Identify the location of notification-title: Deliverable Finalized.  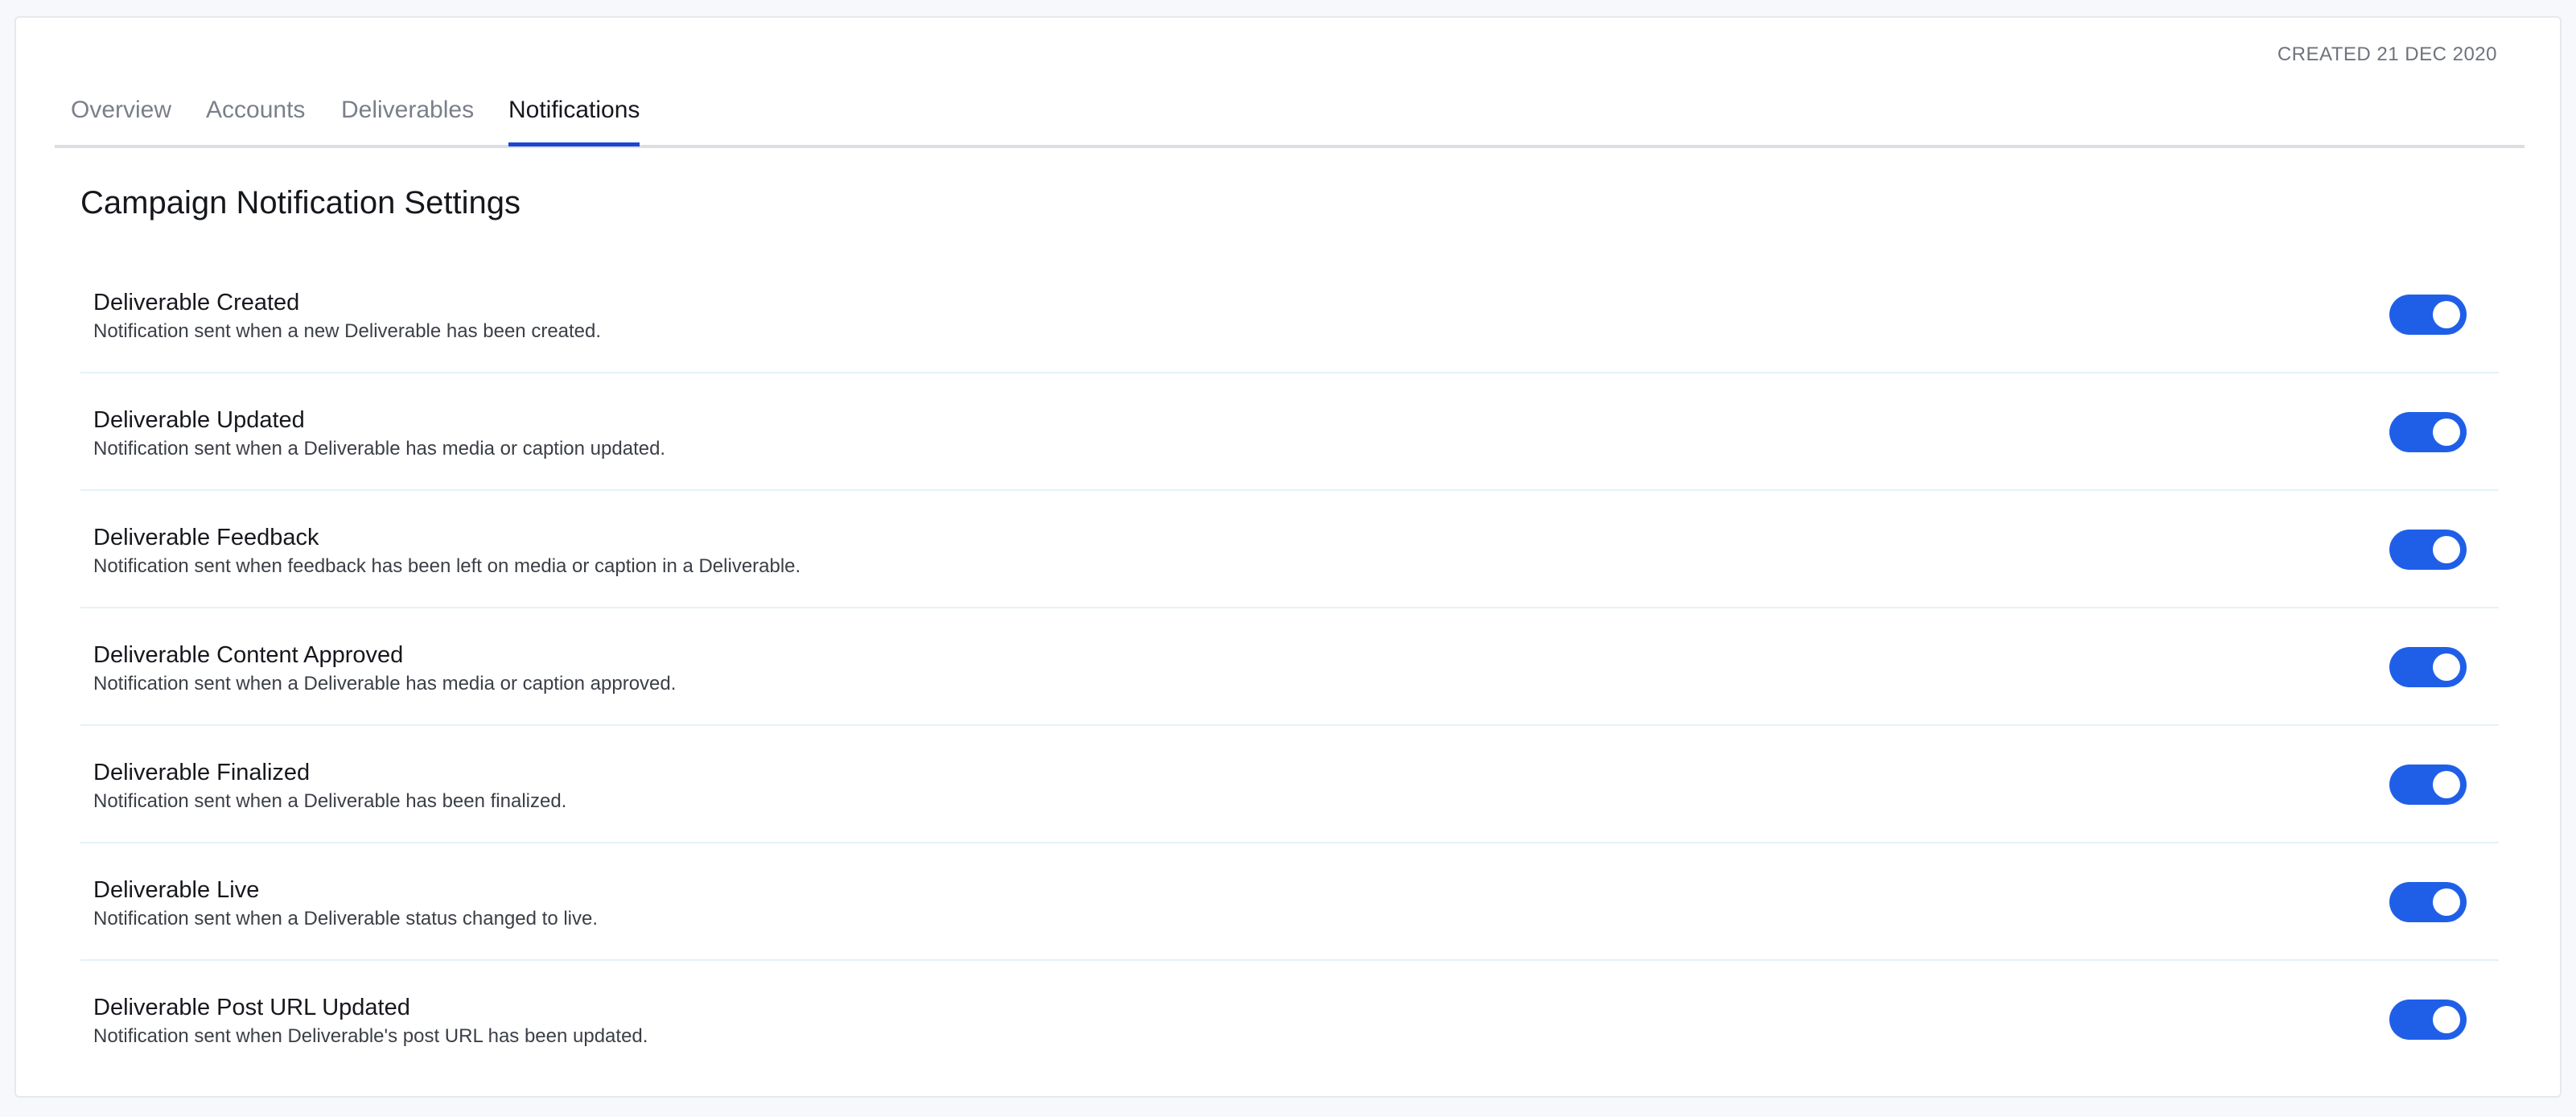
(202, 772).